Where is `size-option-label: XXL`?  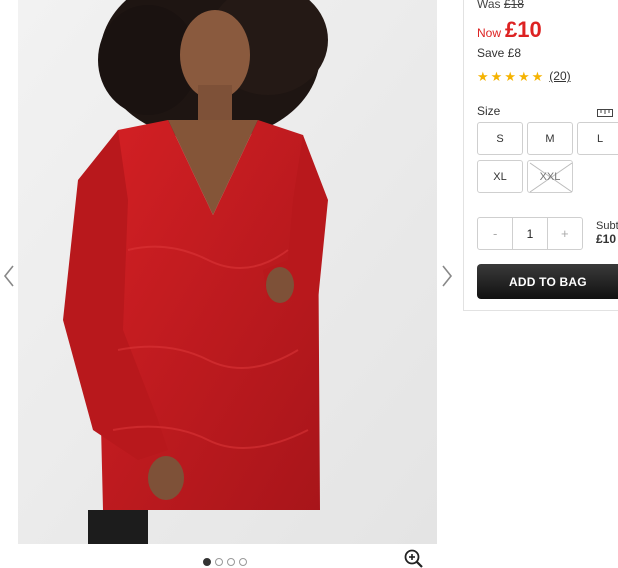
size-option-label: XXL is located at coordinates (550, 176).